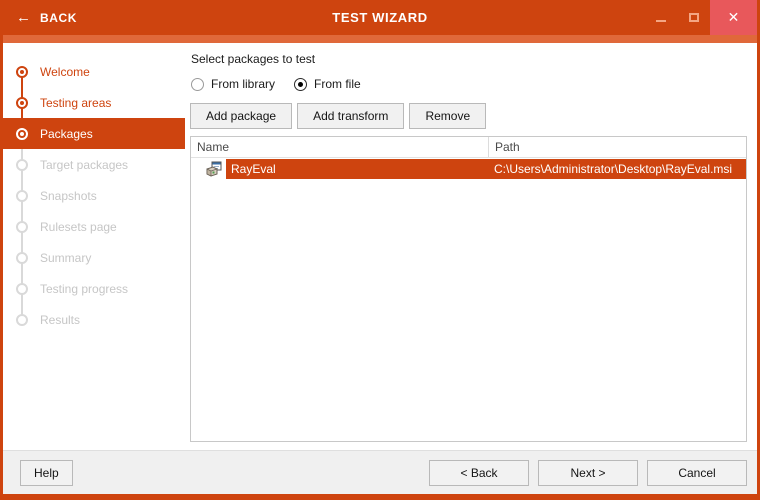 The width and height of the screenshot is (760, 500). What do you see at coordinates (94, 319) in the screenshot?
I see `sidebar-item-results: Results` at bounding box center [94, 319].